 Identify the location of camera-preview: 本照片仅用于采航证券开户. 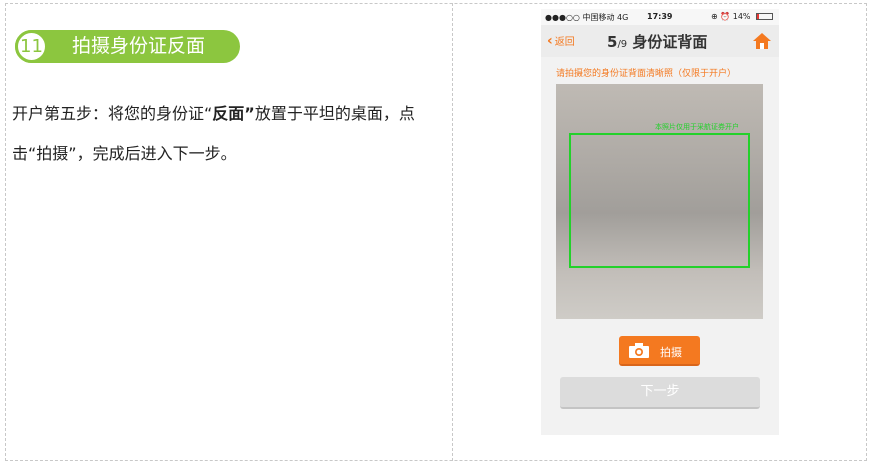
(659, 201).